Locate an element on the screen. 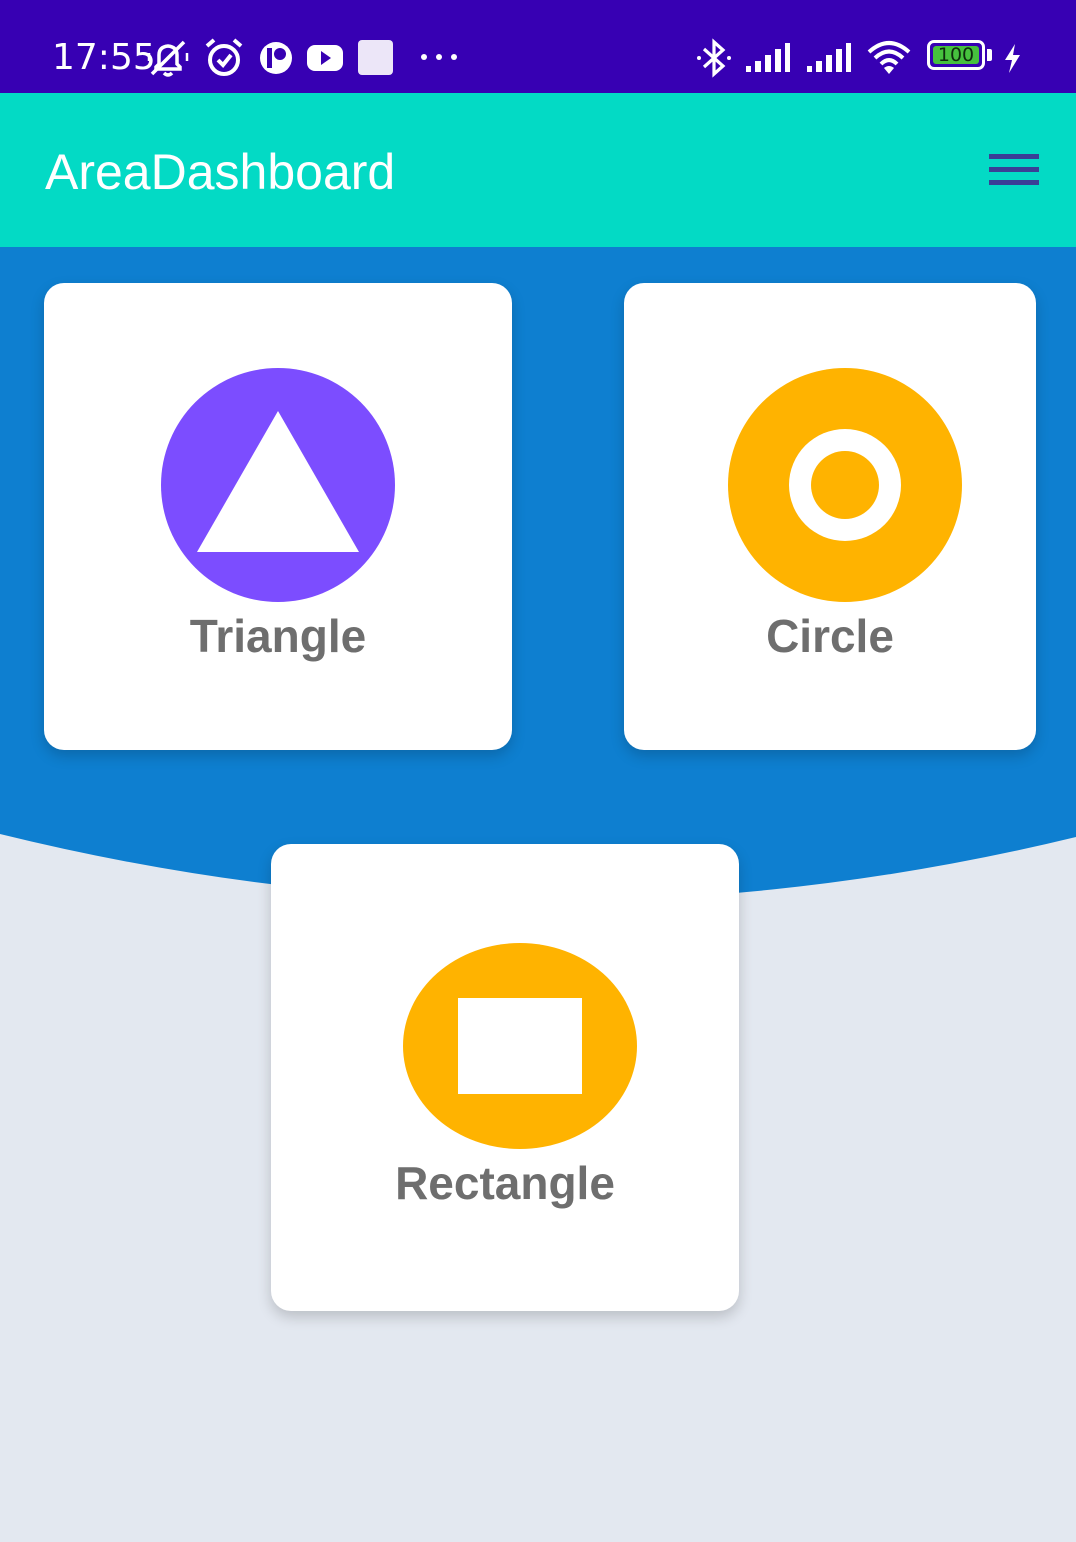  more-dots-icon is located at coordinates (439, 58).